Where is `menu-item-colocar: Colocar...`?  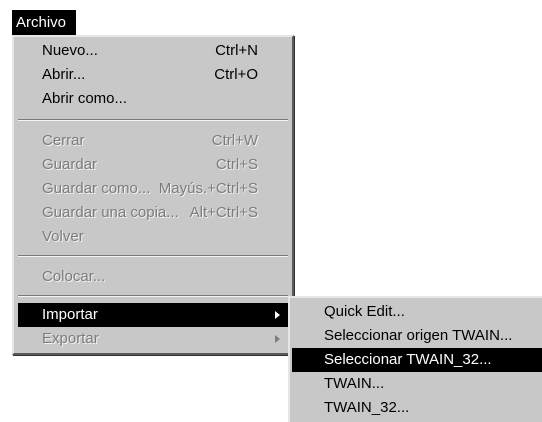
menu-item-colocar: Colocar... is located at coordinates (153, 277).